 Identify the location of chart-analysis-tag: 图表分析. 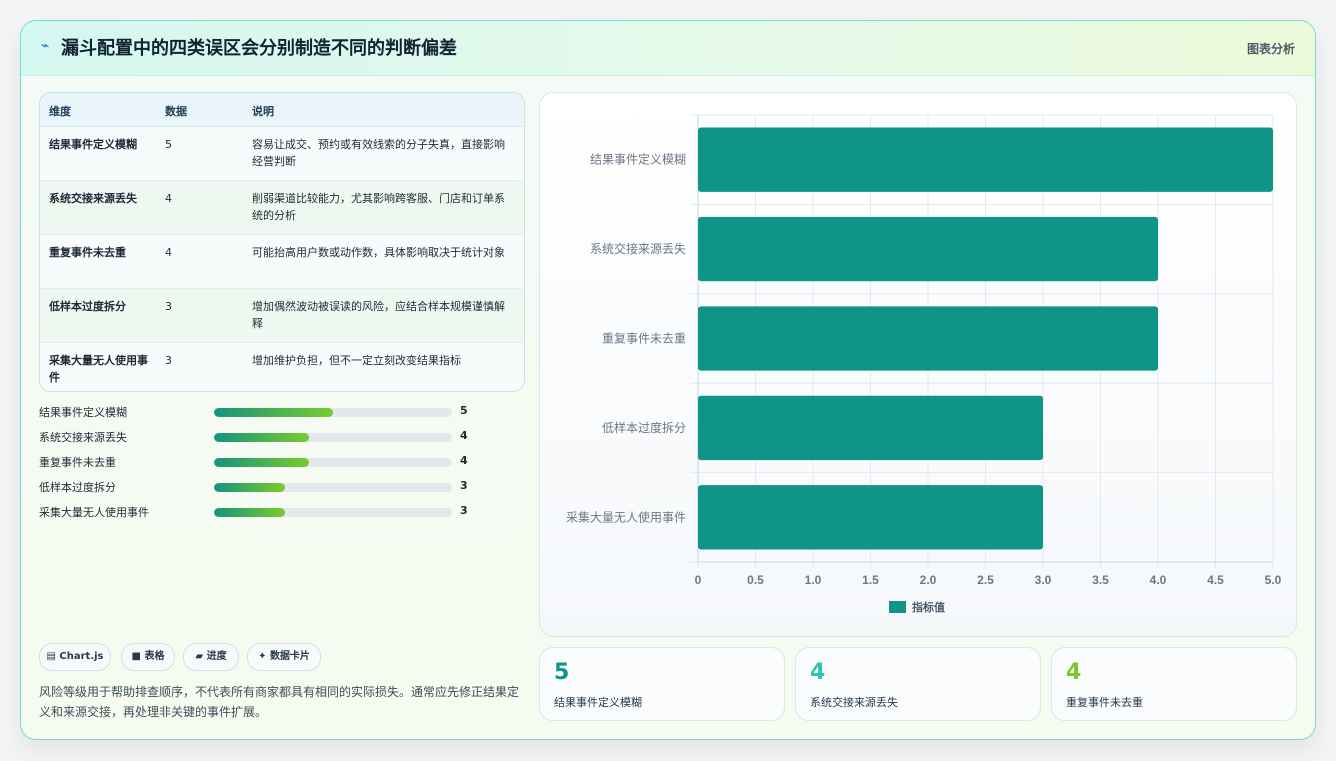
(1270, 49).